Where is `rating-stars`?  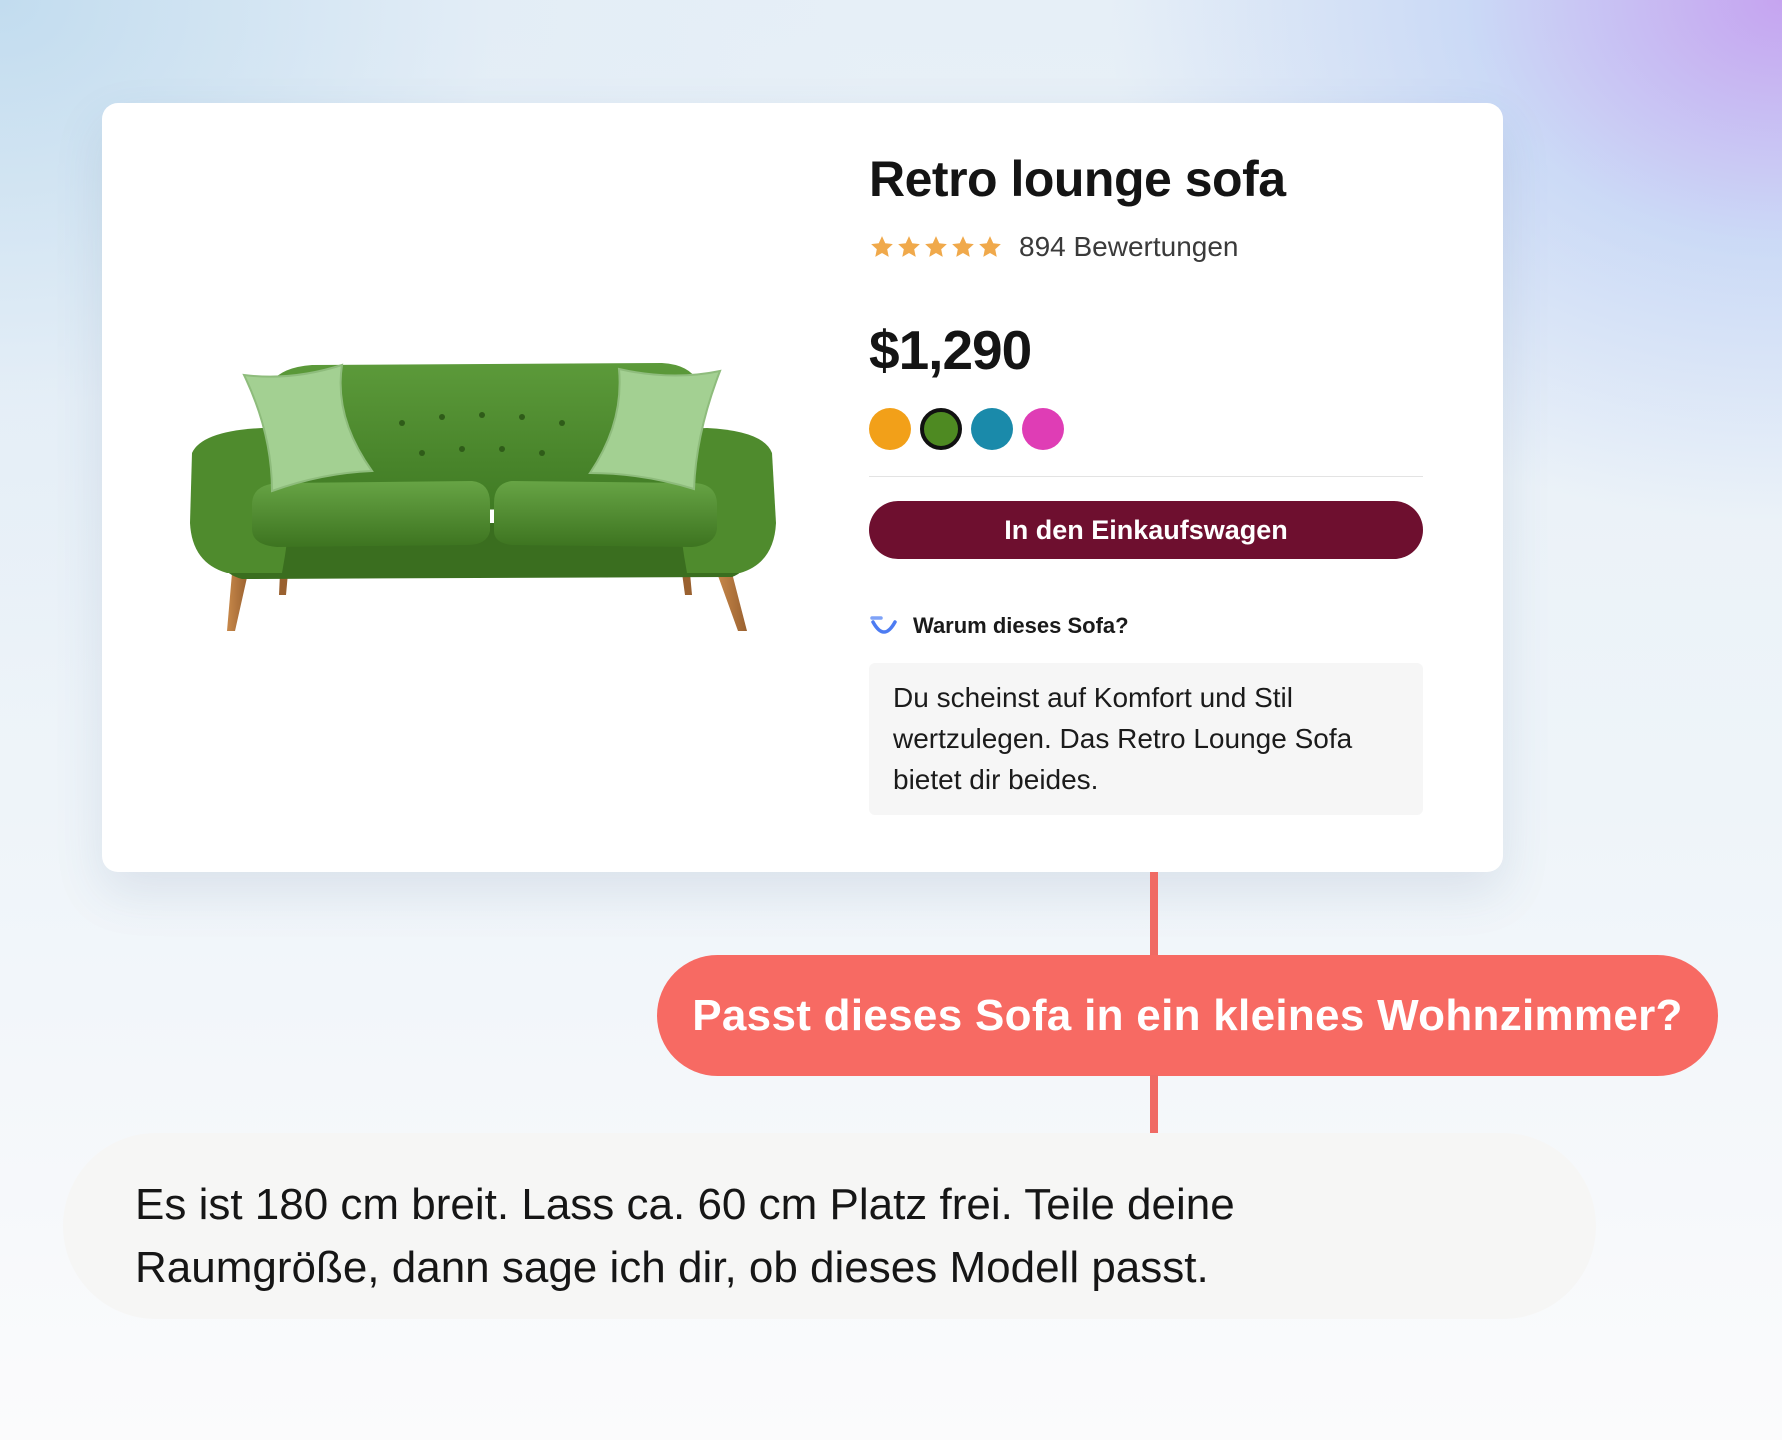
rating-stars is located at coordinates (936, 247).